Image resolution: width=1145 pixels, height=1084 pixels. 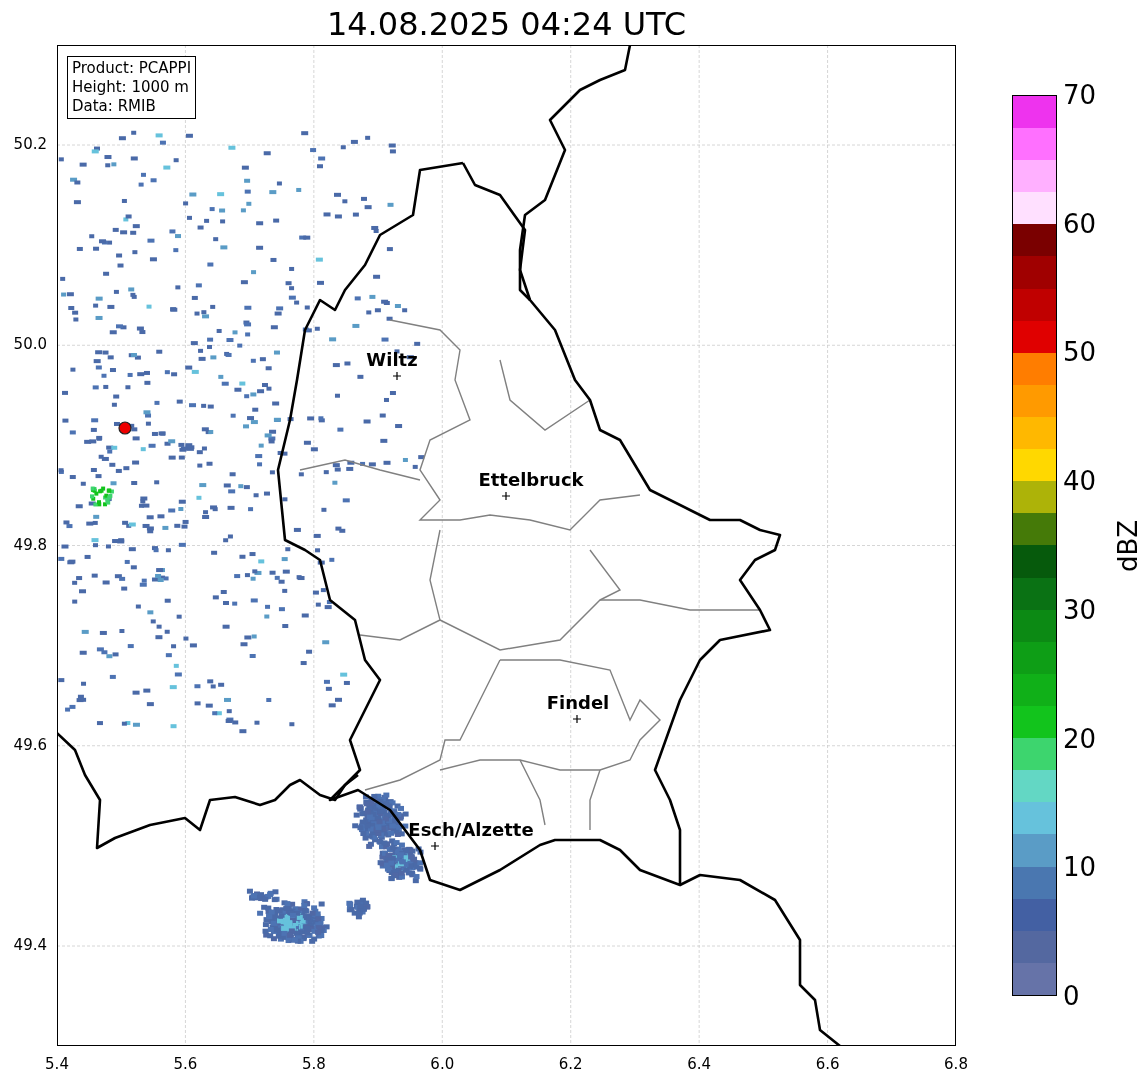 What do you see at coordinates (578, 702) in the screenshot?
I see `city-label: Findel` at bounding box center [578, 702].